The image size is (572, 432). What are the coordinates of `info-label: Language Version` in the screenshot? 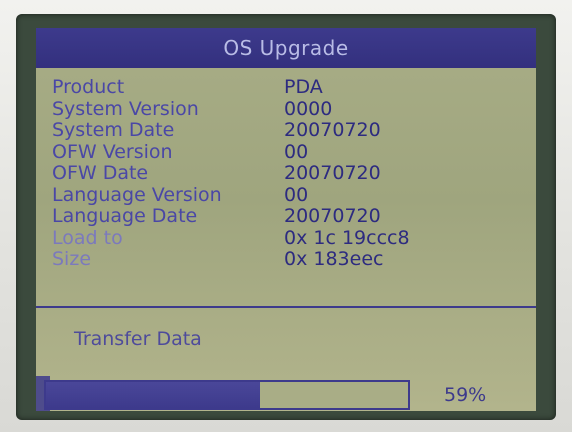 It's located at (137, 194).